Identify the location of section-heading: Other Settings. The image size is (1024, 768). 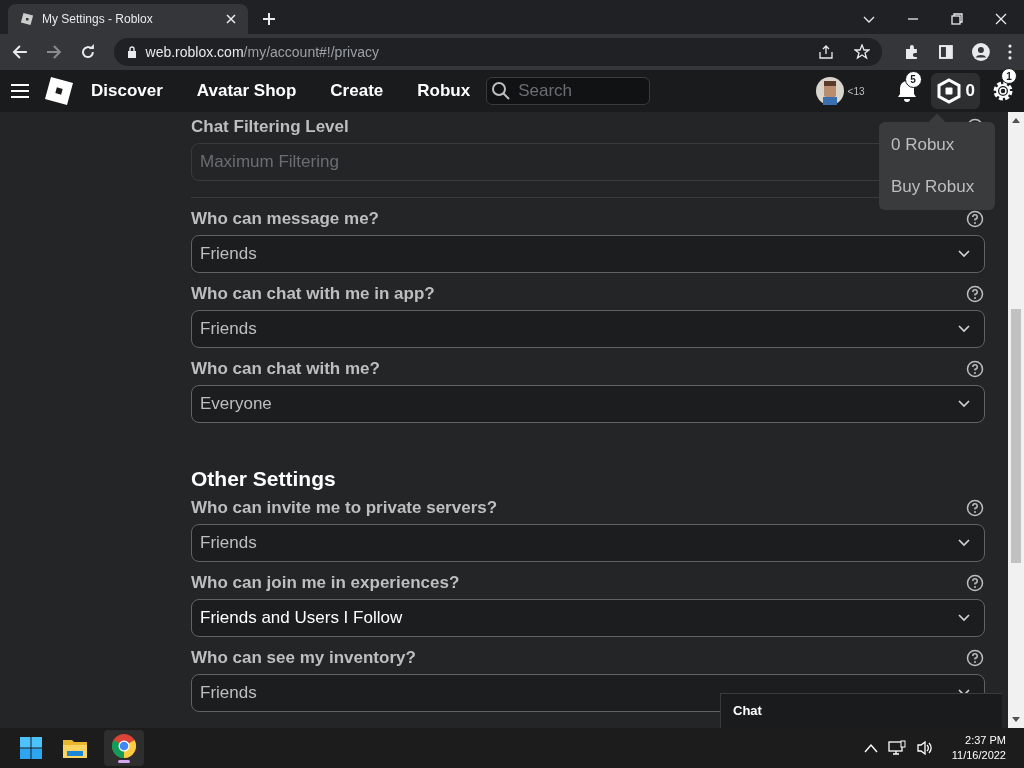
(264, 479).